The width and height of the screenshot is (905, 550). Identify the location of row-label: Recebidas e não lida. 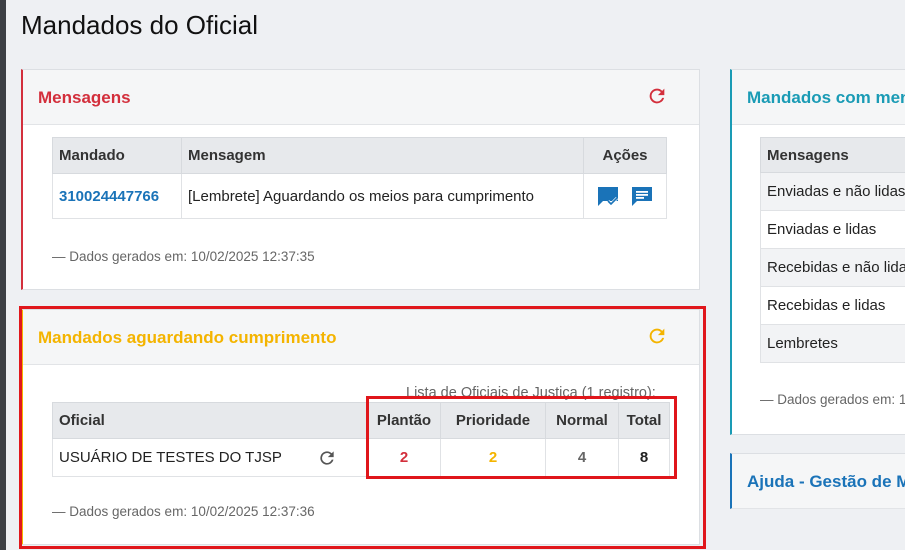
(832, 267).